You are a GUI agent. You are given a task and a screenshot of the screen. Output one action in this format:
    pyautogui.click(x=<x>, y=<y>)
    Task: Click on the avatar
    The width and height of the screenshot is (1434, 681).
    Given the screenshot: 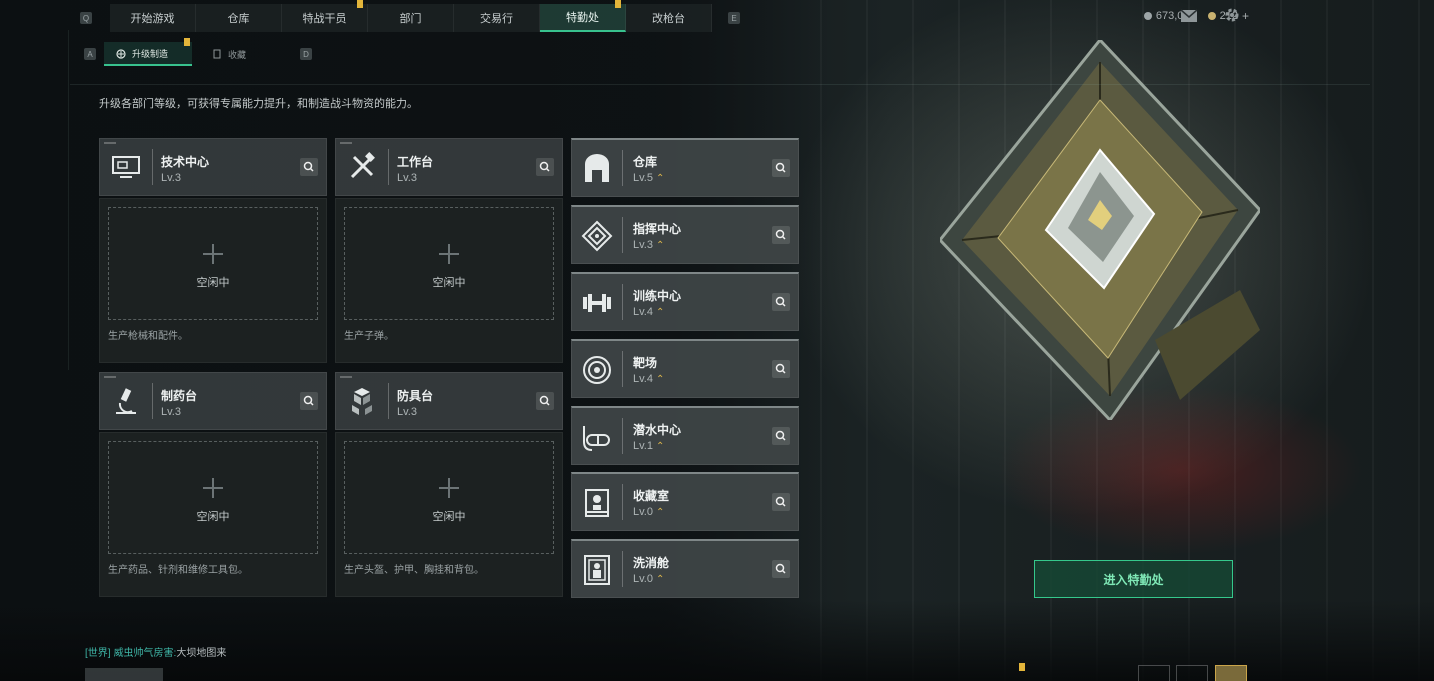 What is the action you would take?
    pyautogui.click(x=1231, y=673)
    